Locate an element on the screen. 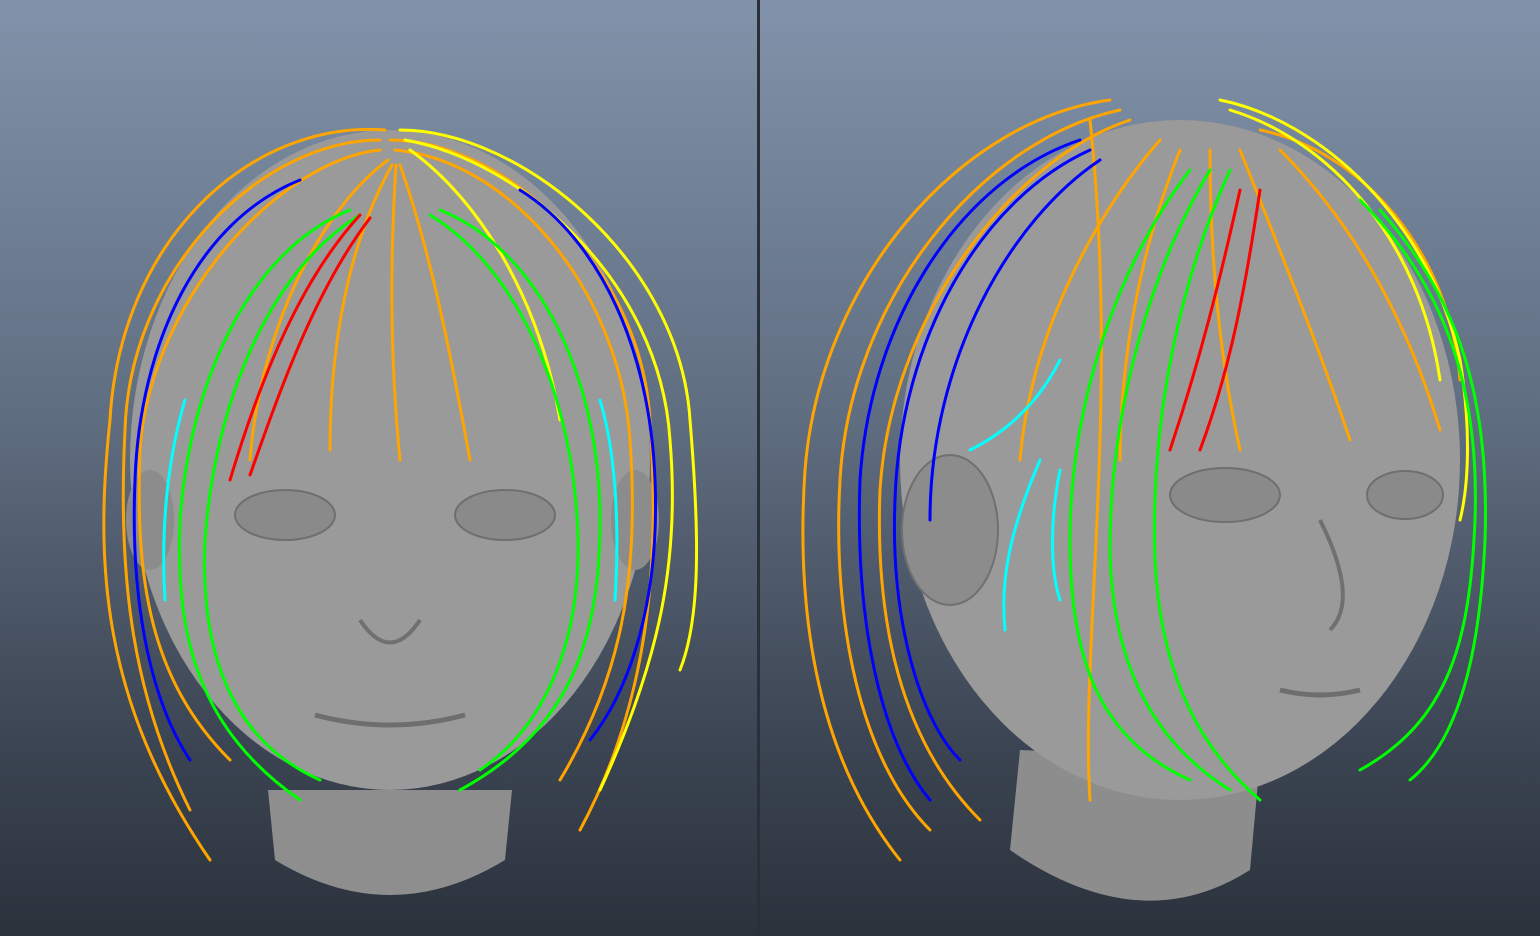 The height and width of the screenshot is (936, 1540). neck-mesh is located at coordinates (390, 842).